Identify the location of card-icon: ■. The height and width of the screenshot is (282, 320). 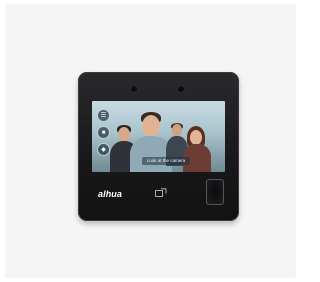
(103, 132).